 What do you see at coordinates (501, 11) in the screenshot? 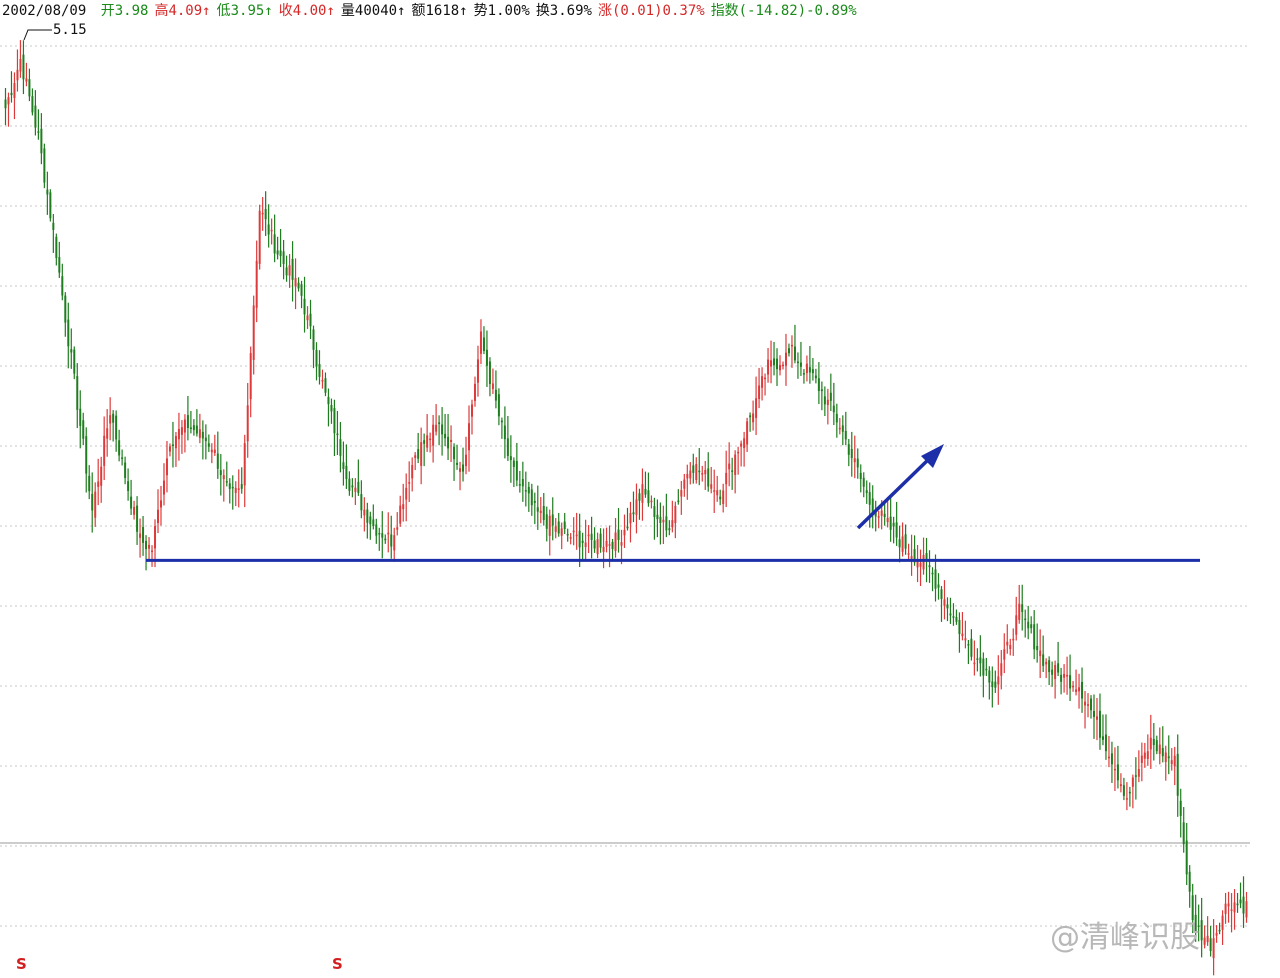
I see `info-field: 势1.00%` at bounding box center [501, 11].